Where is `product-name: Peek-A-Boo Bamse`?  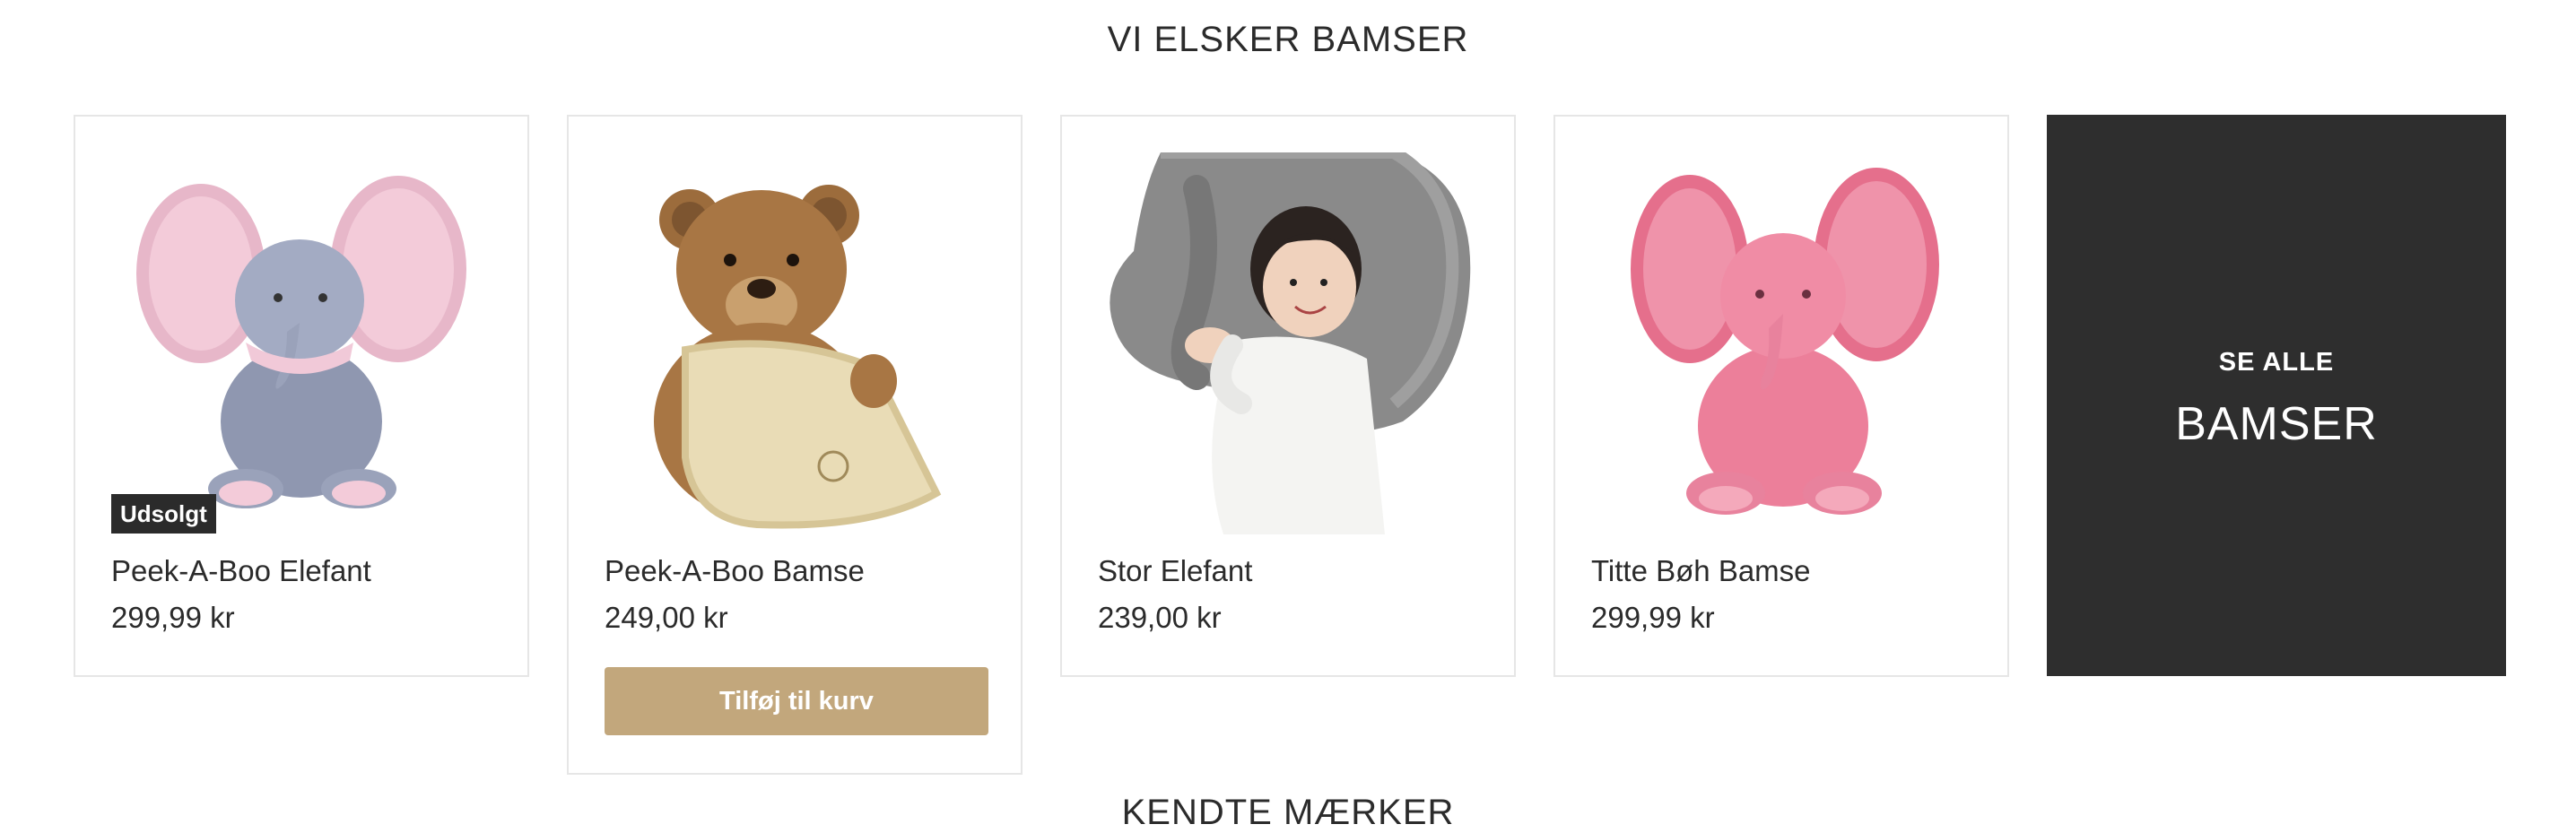
product-name: Peek-A-Boo Bamse is located at coordinates (735, 571).